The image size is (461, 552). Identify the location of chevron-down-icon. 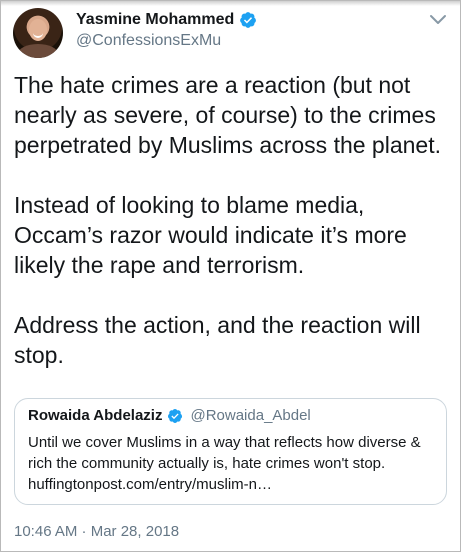
(438, 20).